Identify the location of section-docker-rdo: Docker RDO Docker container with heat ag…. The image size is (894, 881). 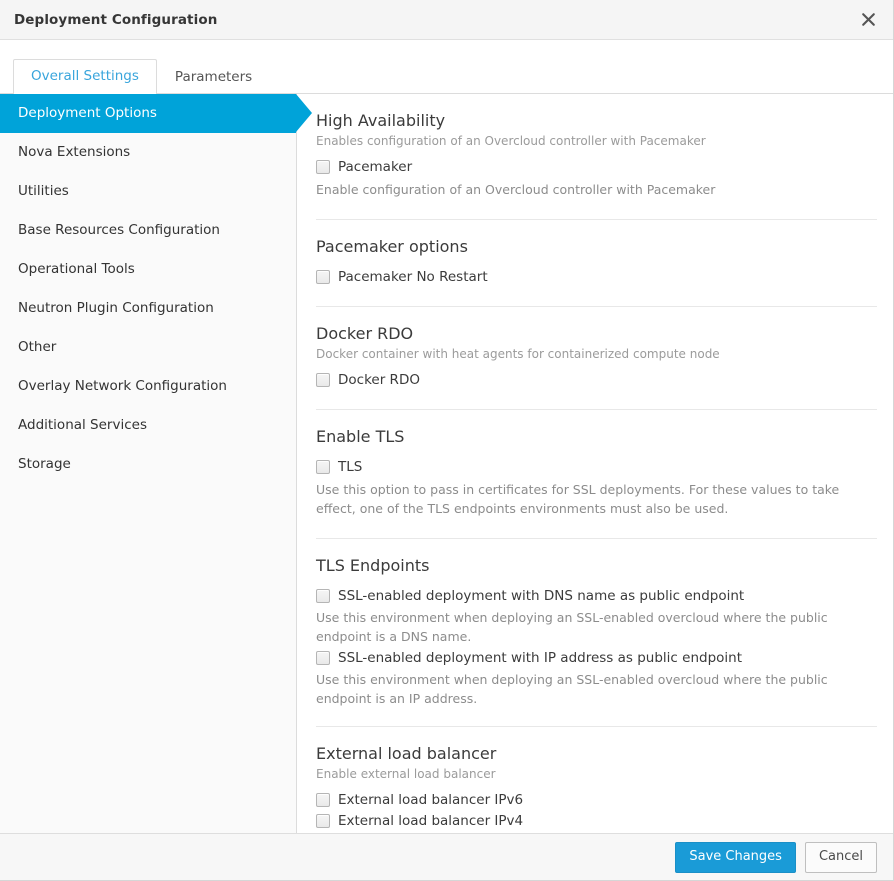
(596, 357).